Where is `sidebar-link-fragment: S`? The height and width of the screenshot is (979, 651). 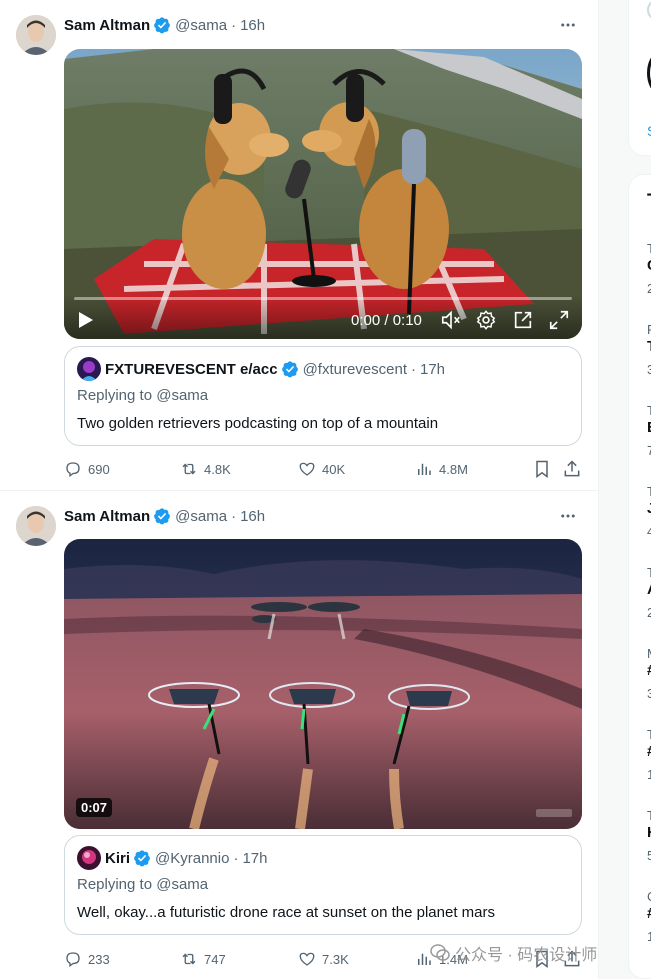
sidebar-link-fragment: S is located at coordinates (649, 131).